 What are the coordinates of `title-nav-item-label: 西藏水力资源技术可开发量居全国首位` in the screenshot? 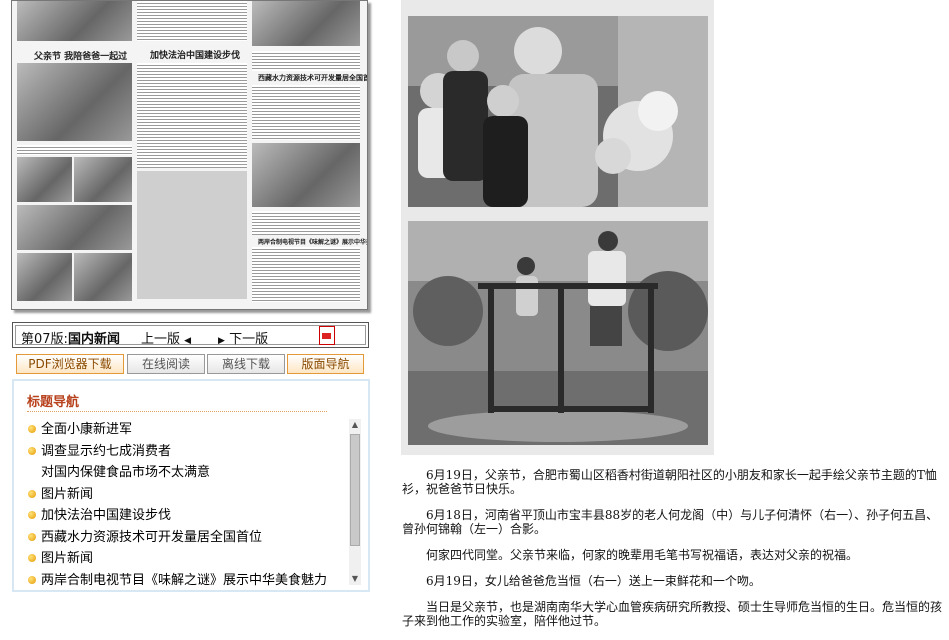 It's located at (152, 537).